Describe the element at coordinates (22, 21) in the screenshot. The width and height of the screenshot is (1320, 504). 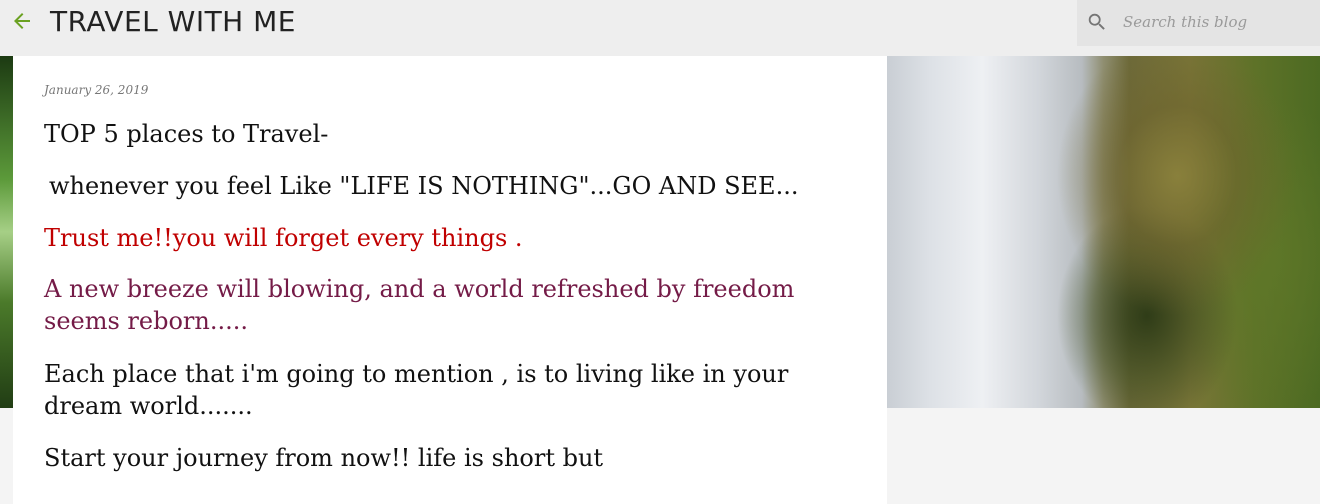
I see `back-arrow-icon` at that location.